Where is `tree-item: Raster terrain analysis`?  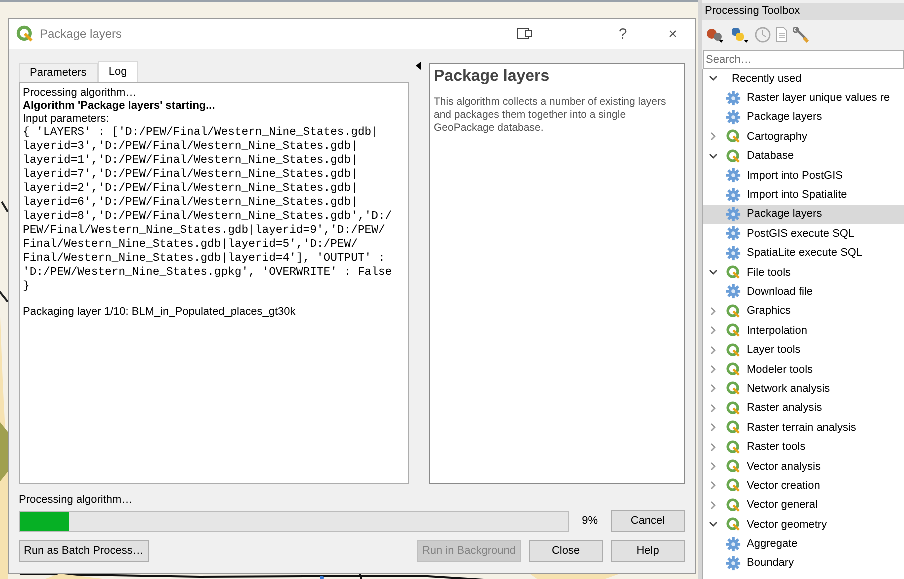 tree-item: Raster terrain analysis is located at coordinates (803, 428).